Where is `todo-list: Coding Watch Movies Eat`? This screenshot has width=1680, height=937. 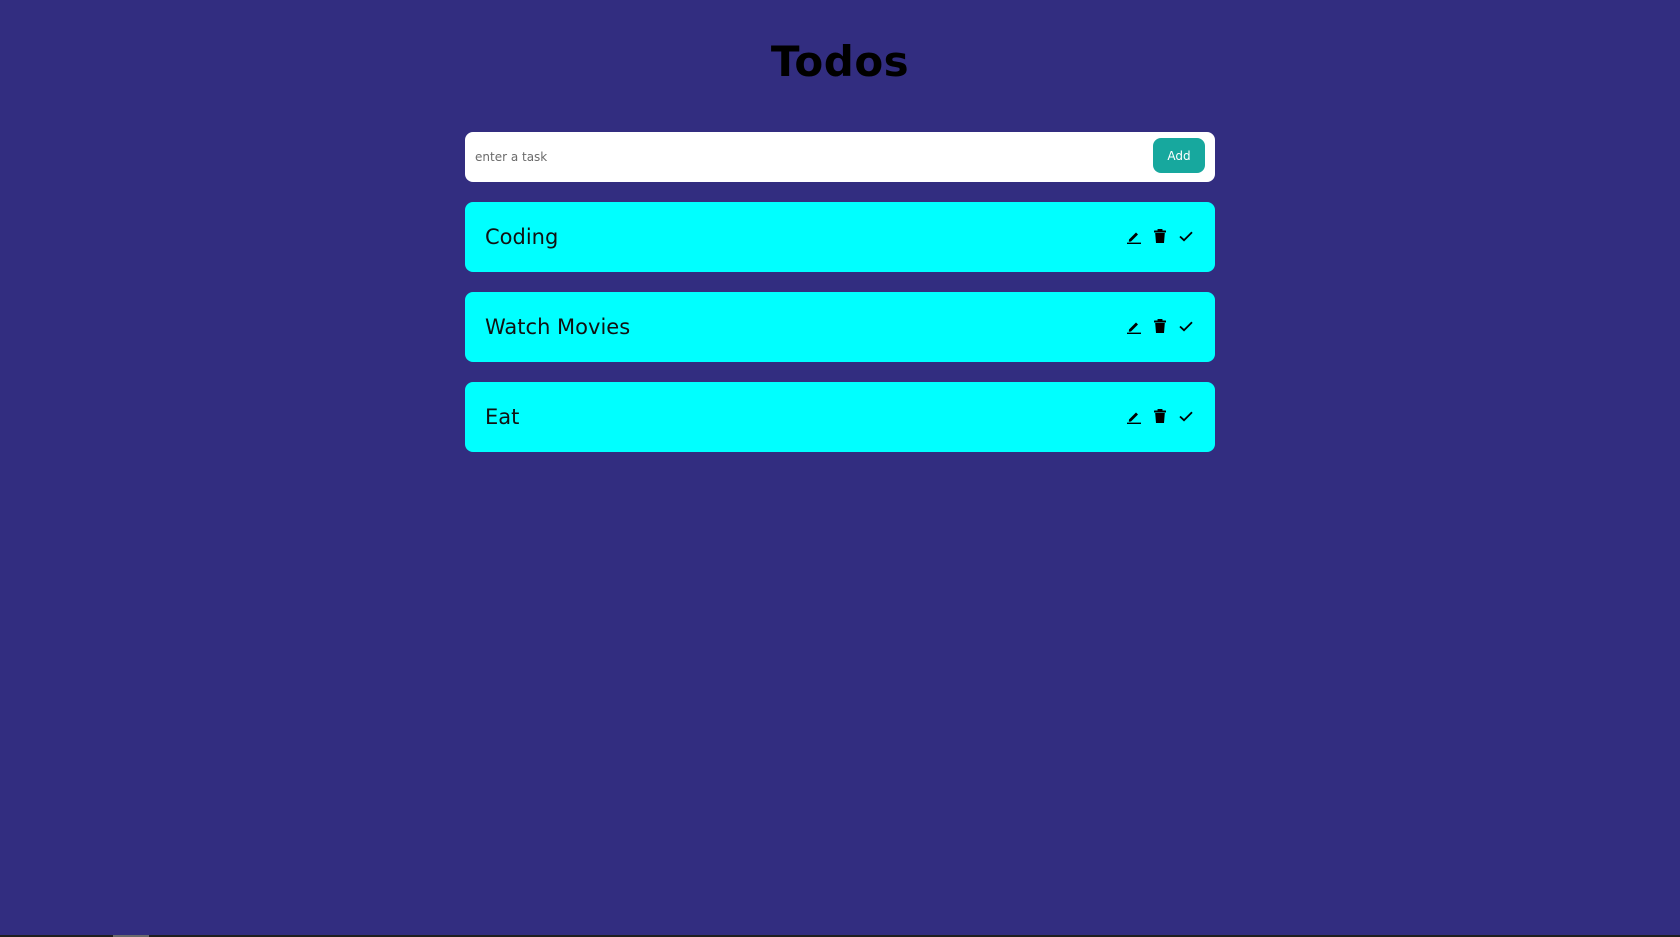
todo-list: Coding Watch Movies Eat is located at coordinates (840, 337).